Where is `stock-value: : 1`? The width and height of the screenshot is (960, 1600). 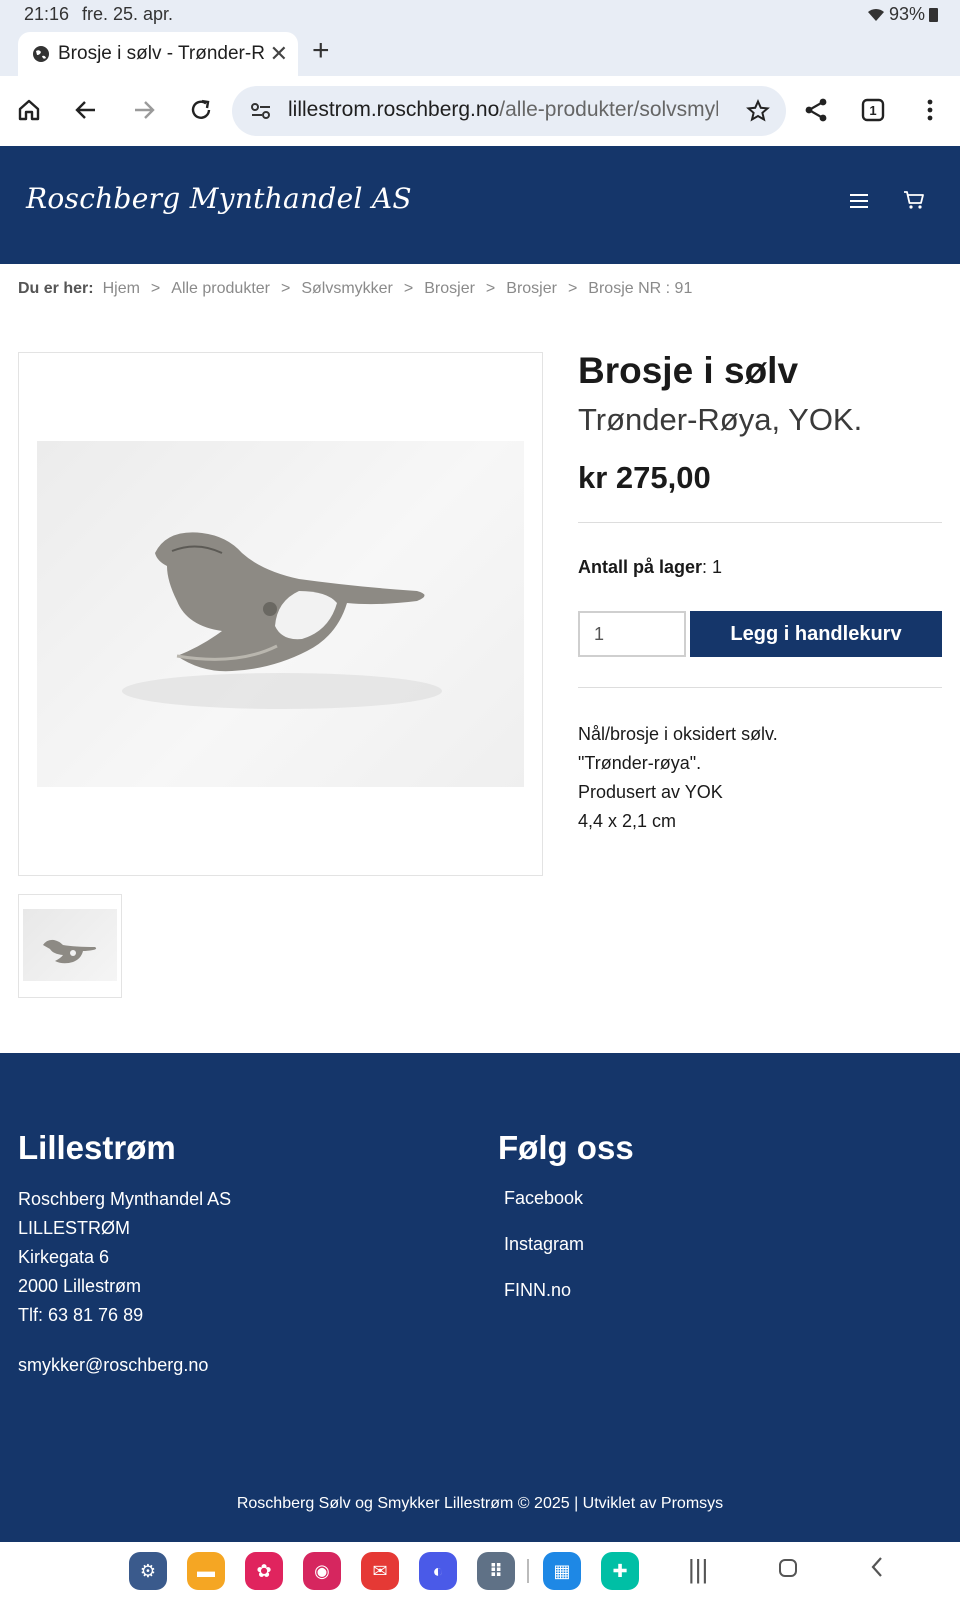
stock-value: : 1 is located at coordinates (712, 567).